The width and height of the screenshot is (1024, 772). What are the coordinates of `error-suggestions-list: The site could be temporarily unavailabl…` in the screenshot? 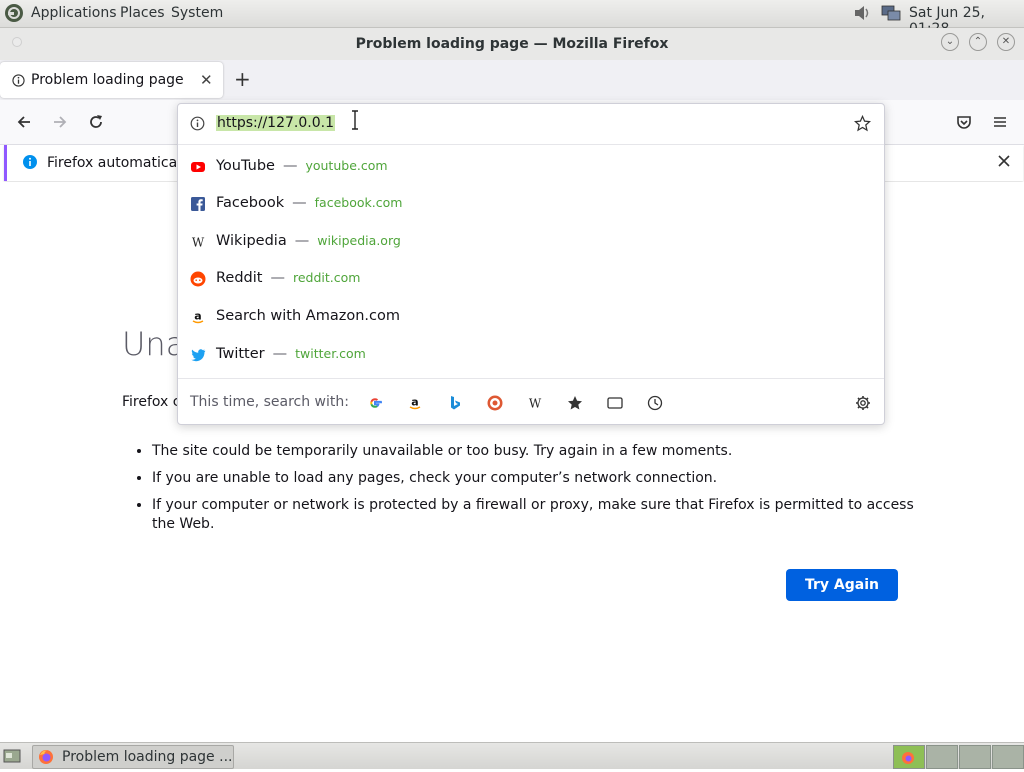 It's located at (528, 492).